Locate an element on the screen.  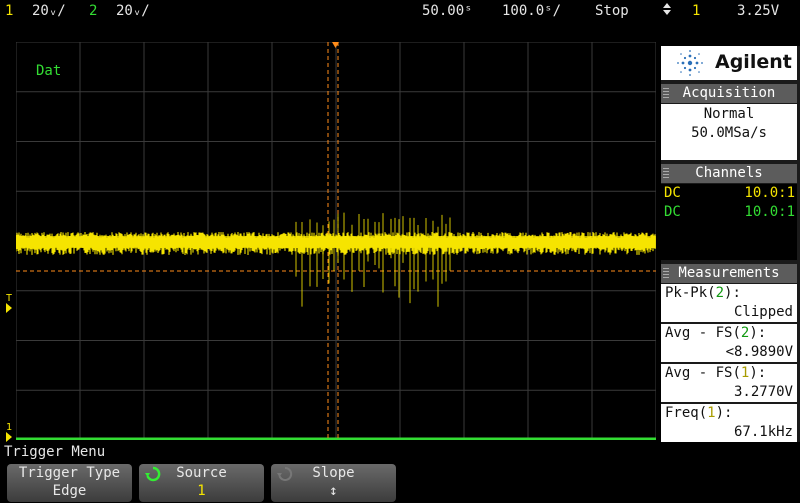
brand-logo: Agilent is located at coordinates (729, 63).